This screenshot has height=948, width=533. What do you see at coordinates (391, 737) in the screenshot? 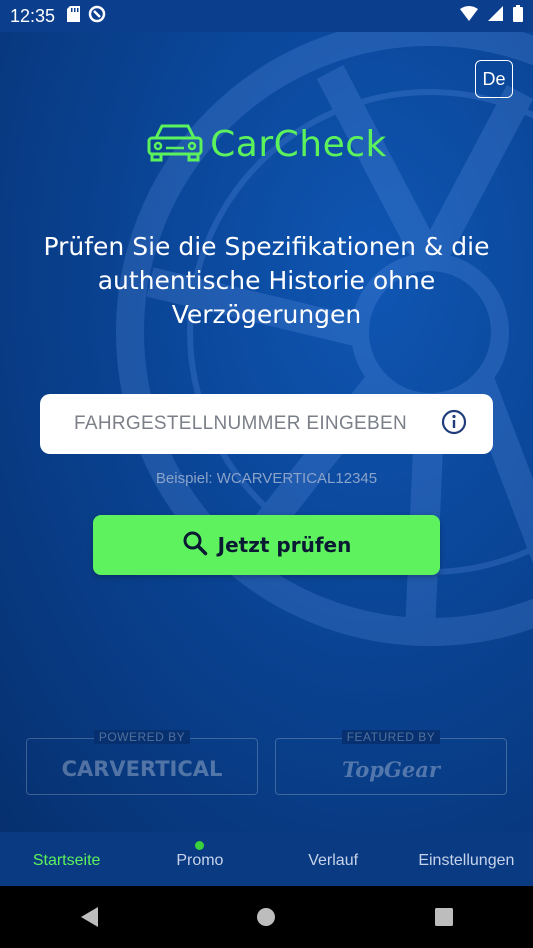
I see `partner-caption: FEATURED BY` at bounding box center [391, 737].